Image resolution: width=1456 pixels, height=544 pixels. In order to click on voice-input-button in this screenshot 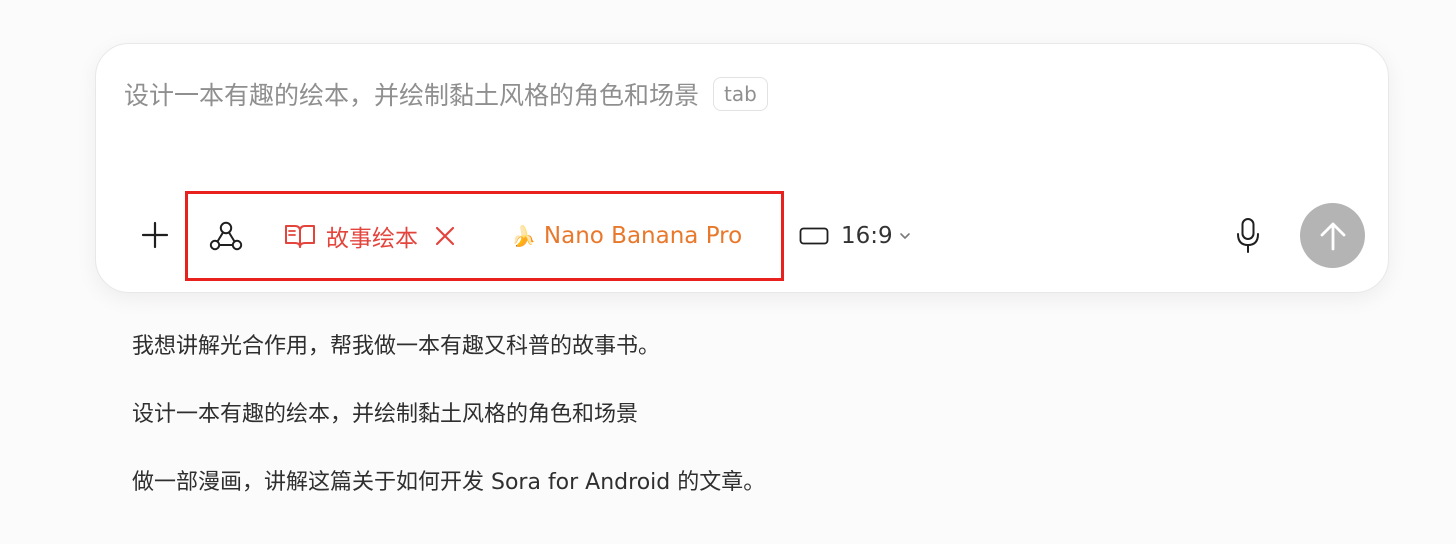, I will do `click(1248, 236)`.